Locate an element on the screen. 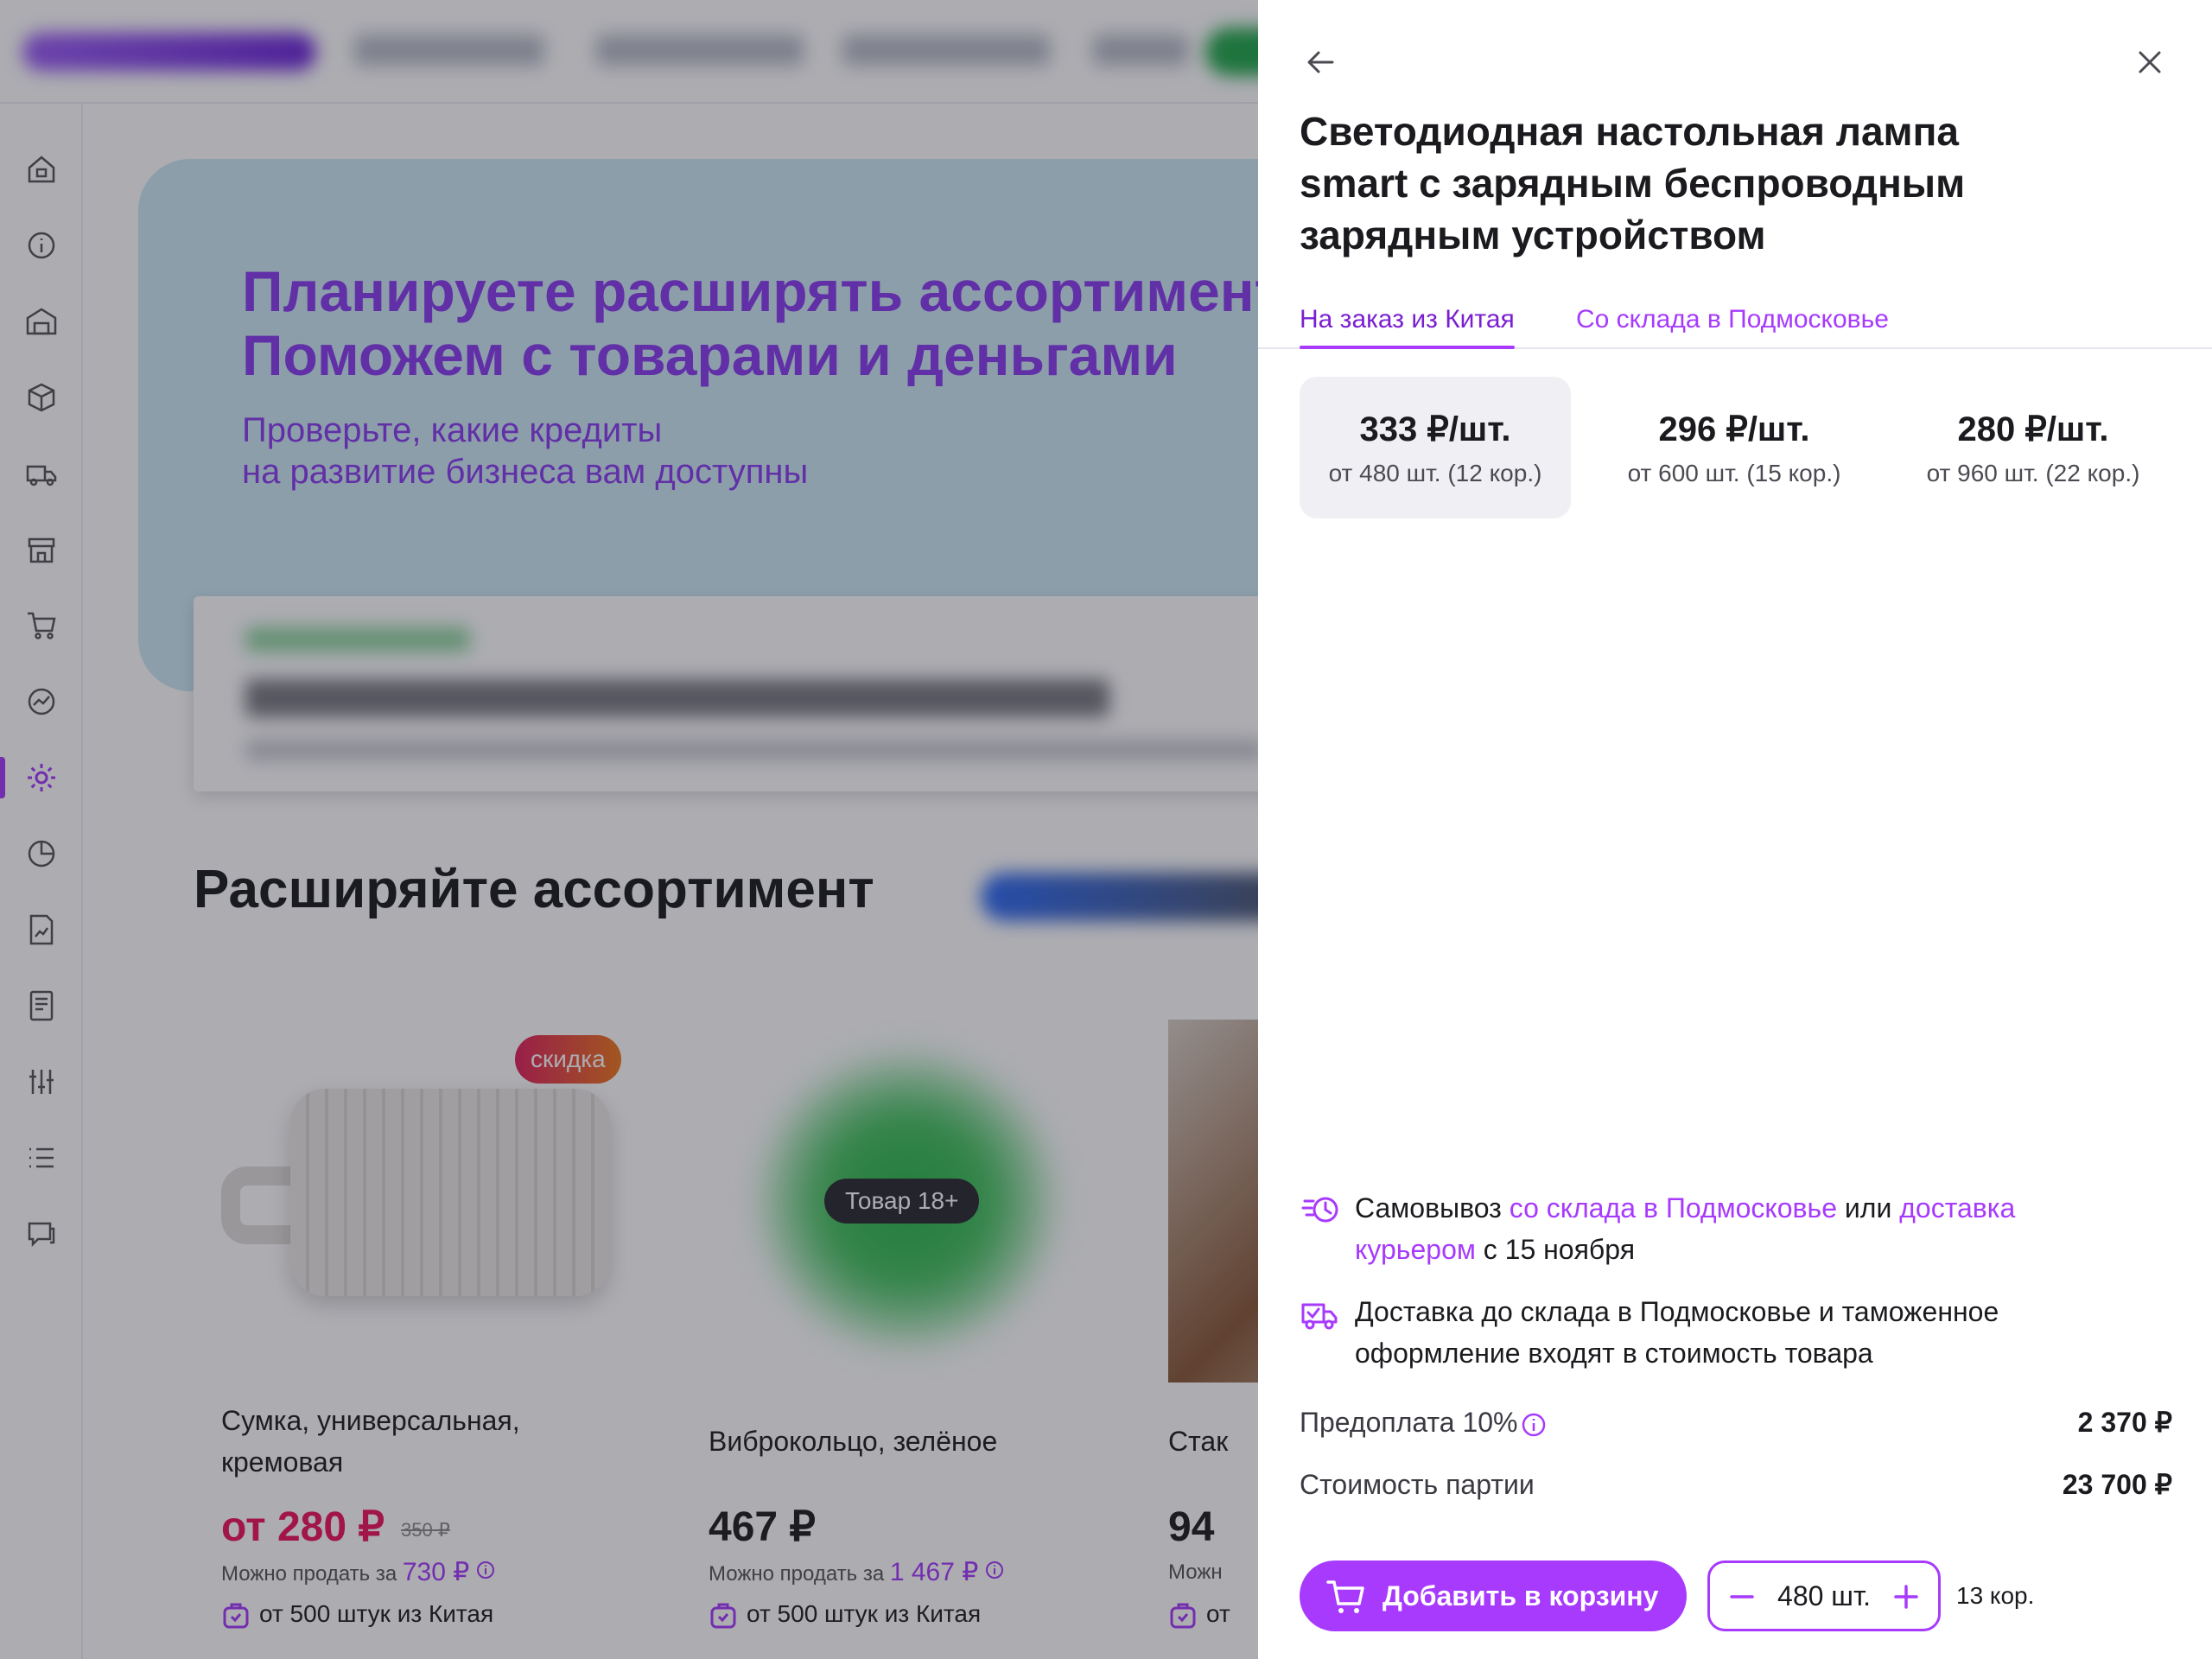  price-tier: 280 ₽/шт. от 960 шт. (22 кор.) is located at coordinates (2033, 448).